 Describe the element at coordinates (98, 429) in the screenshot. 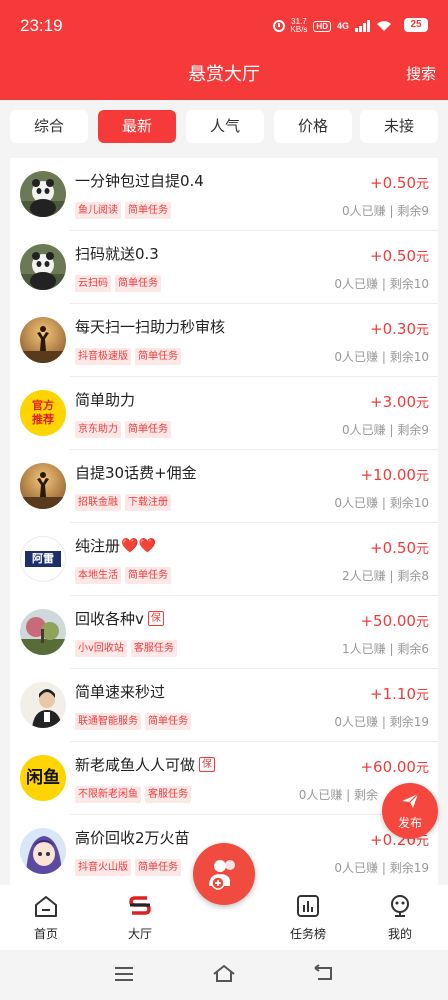

I see `task-tag: 京东助力` at that location.